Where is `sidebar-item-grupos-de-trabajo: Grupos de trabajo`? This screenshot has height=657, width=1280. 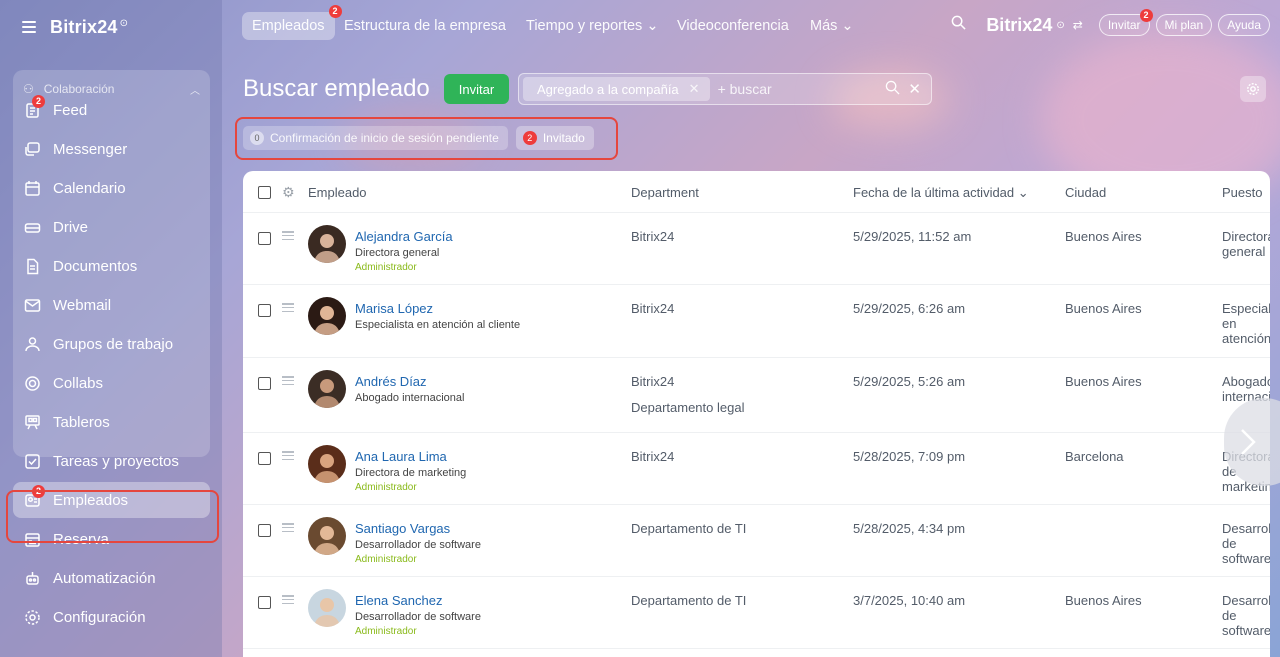 sidebar-item-grupos-de-trabajo: Grupos de trabajo is located at coordinates (111, 344).